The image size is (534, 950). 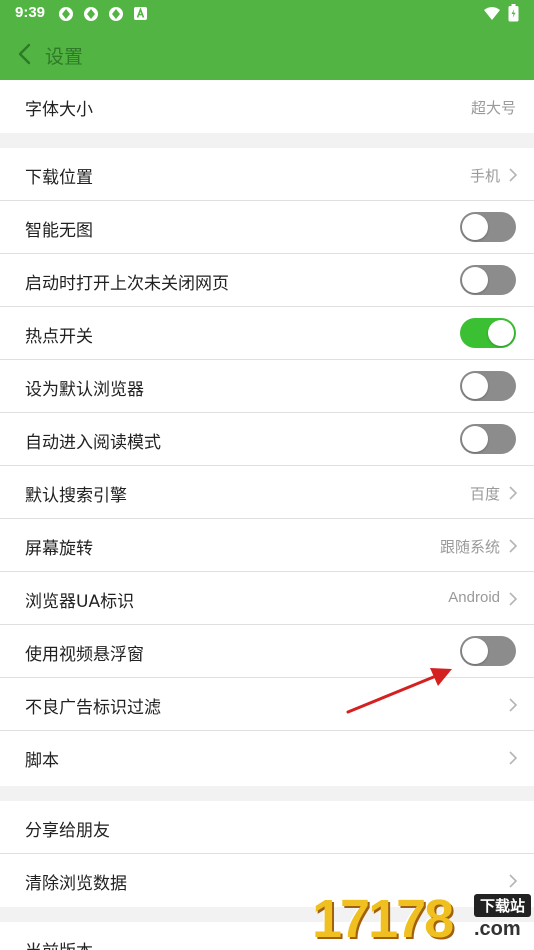 I want to click on default-browser-label: 设为默认浏览器, so click(x=84, y=390).